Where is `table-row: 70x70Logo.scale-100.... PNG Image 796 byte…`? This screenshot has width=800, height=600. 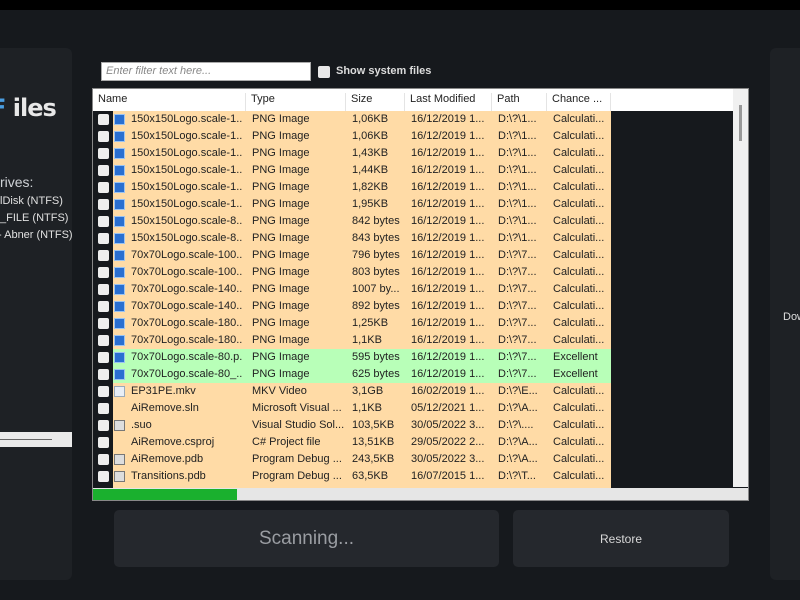
table-row: 70x70Logo.scale-100.... PNG Image 796 byte… is located at coordinates (413, 255).